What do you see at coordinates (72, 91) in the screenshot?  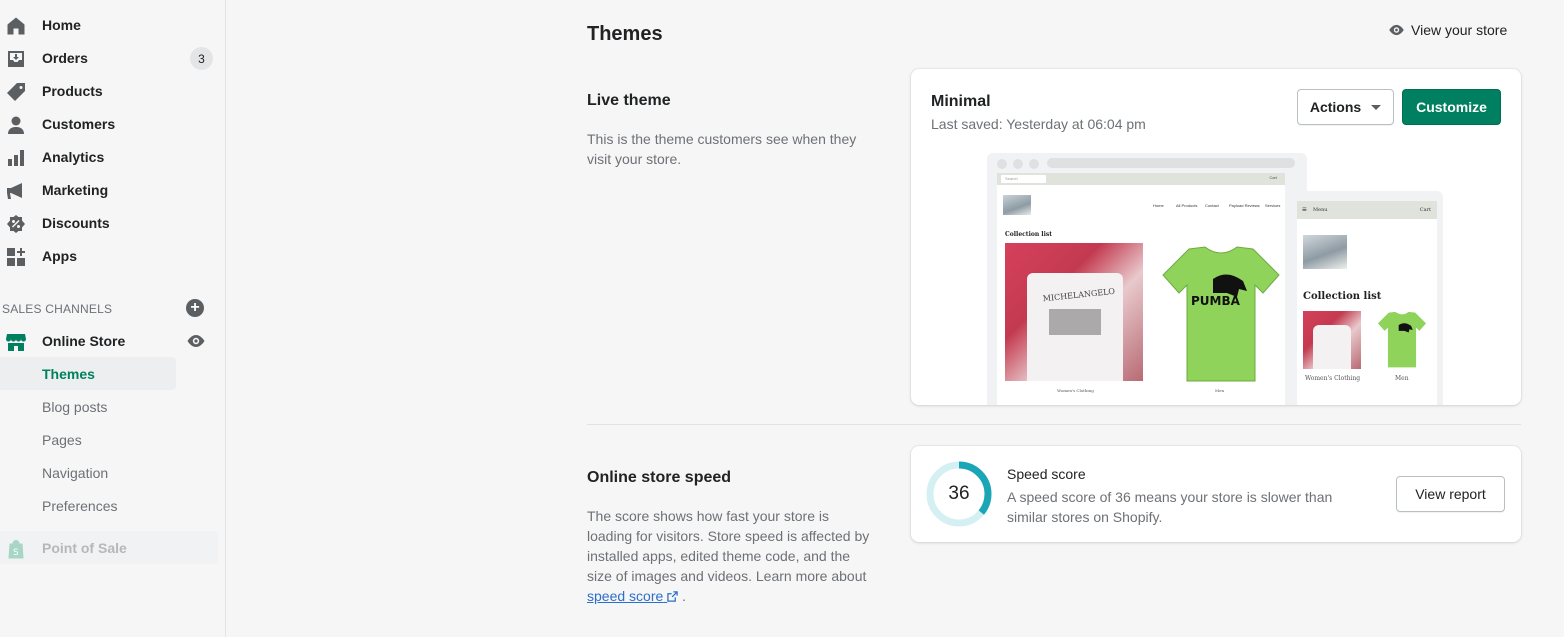 I see `sidebar-item-label: Products` at bounding box center [72, 91].